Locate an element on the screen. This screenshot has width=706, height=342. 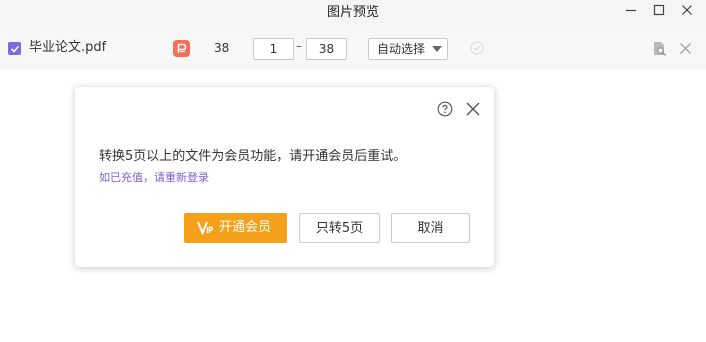
mode-select: 自动选择 is located at coordinates (408, 49).